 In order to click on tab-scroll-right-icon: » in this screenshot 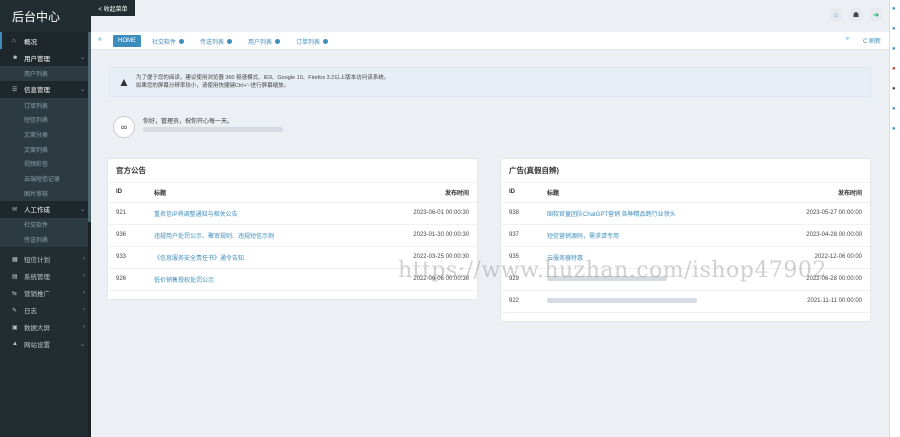, I will do `click(847, 40)`.